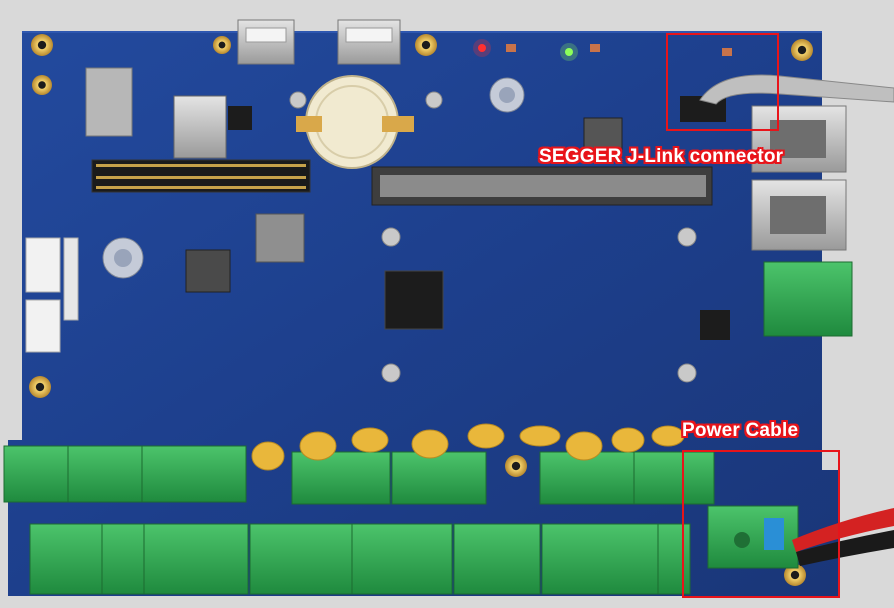  What do you see at coordinates (761, 524) in the screenshot?
I see `power-highlight-box` at bounding box center [761, 524].